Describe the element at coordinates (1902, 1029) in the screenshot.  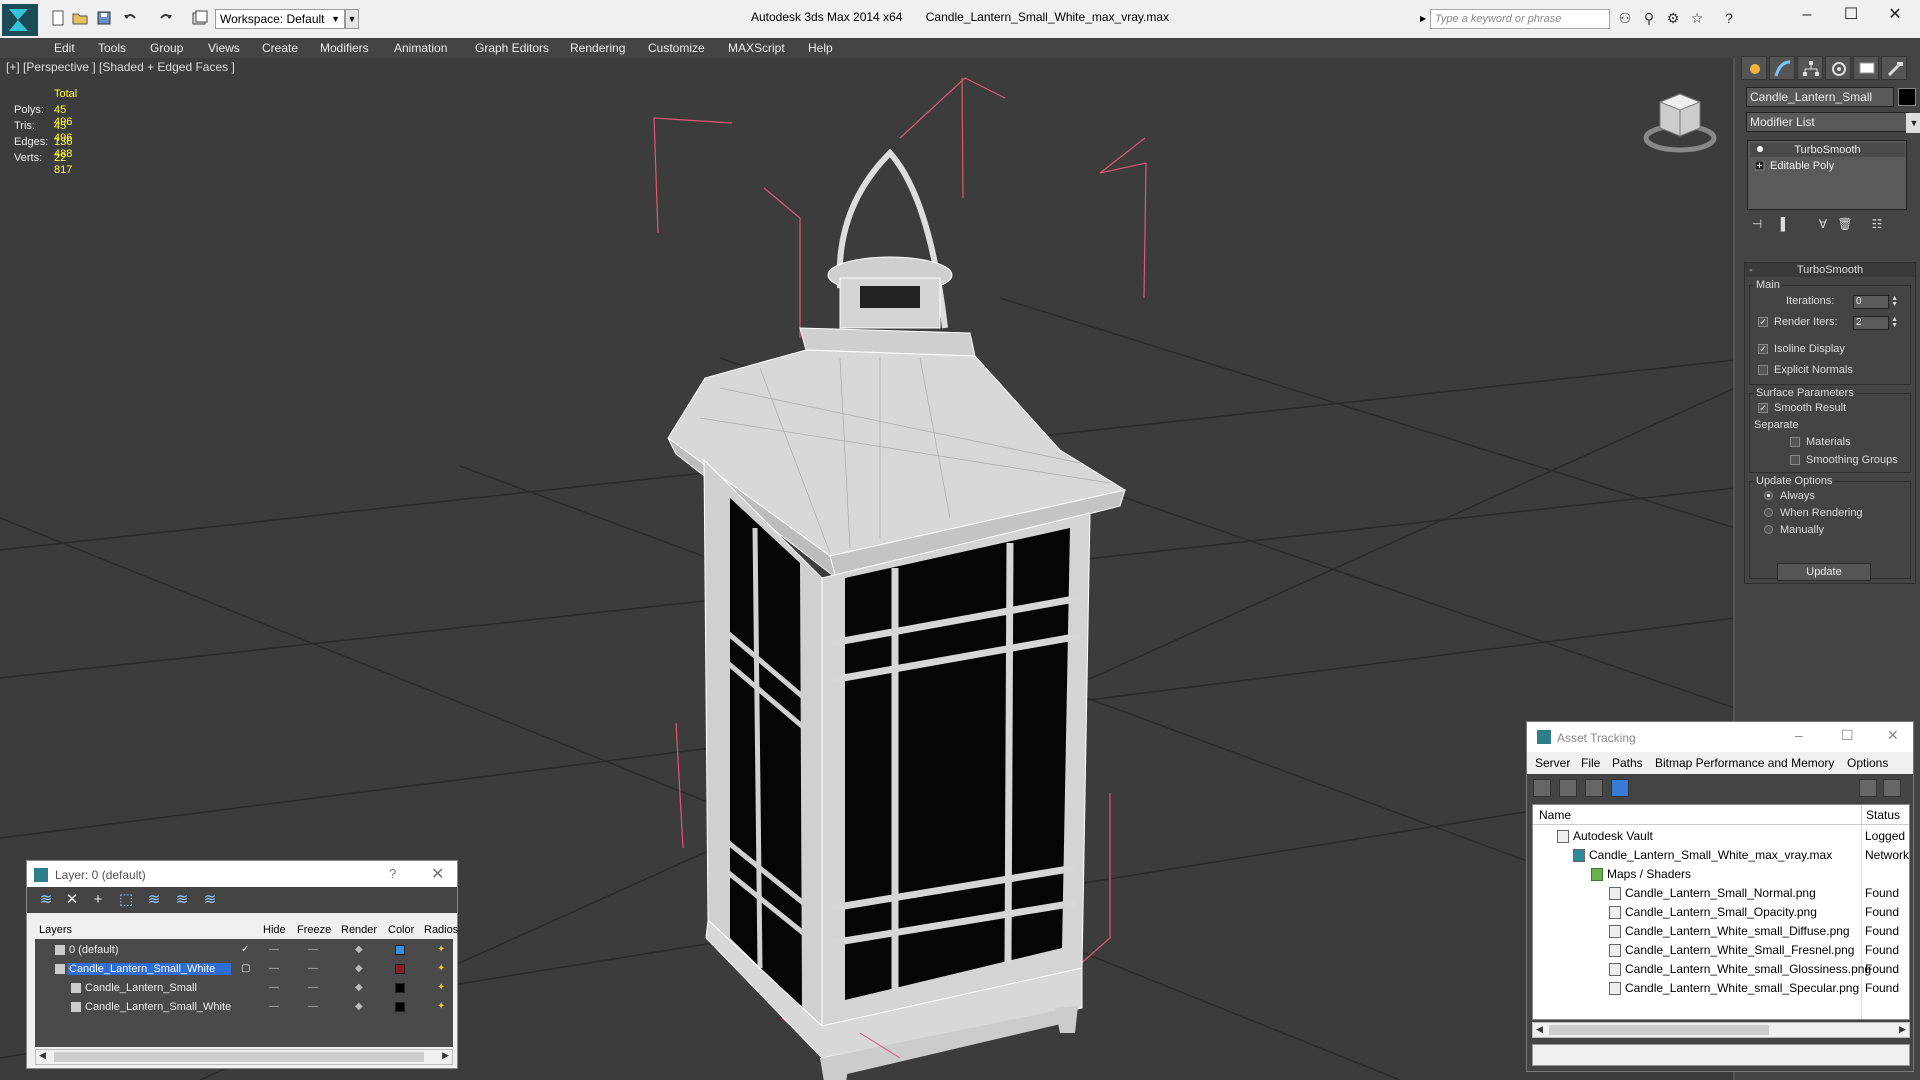
I see `scroll-right-icon: ▶` at that location.